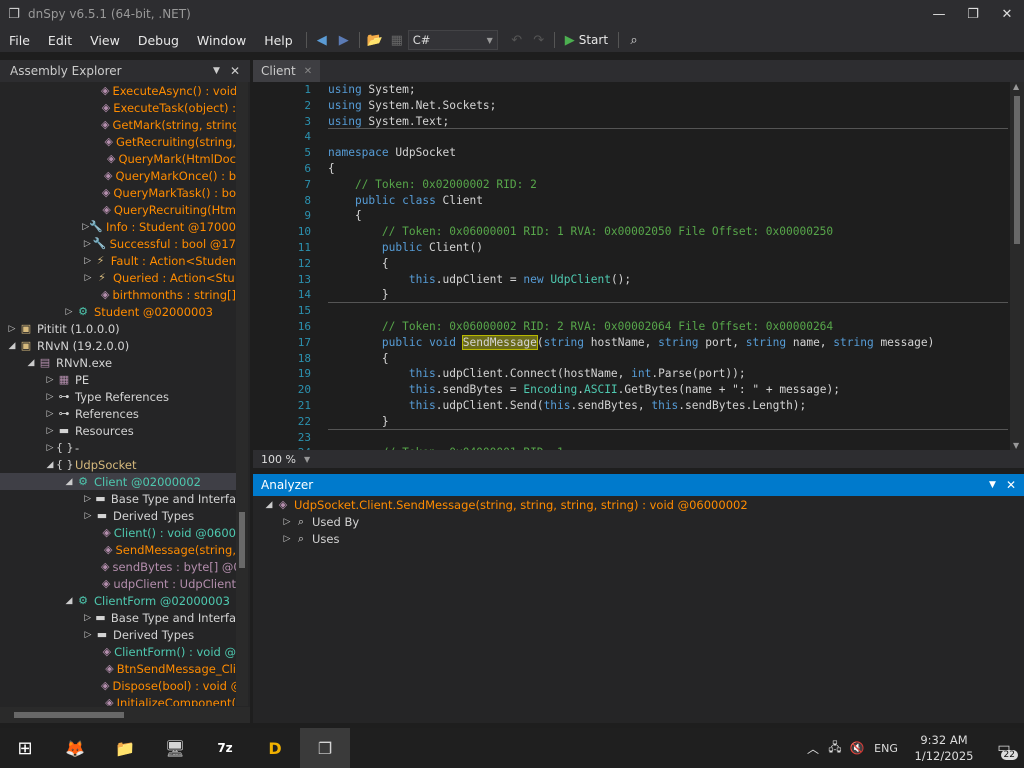 Image resolution: width=1024 pixels, height=768 pixels. Describe the element at coordinates (25, 748) in the screenshot. I see `start-icon: ⊞` at that location.